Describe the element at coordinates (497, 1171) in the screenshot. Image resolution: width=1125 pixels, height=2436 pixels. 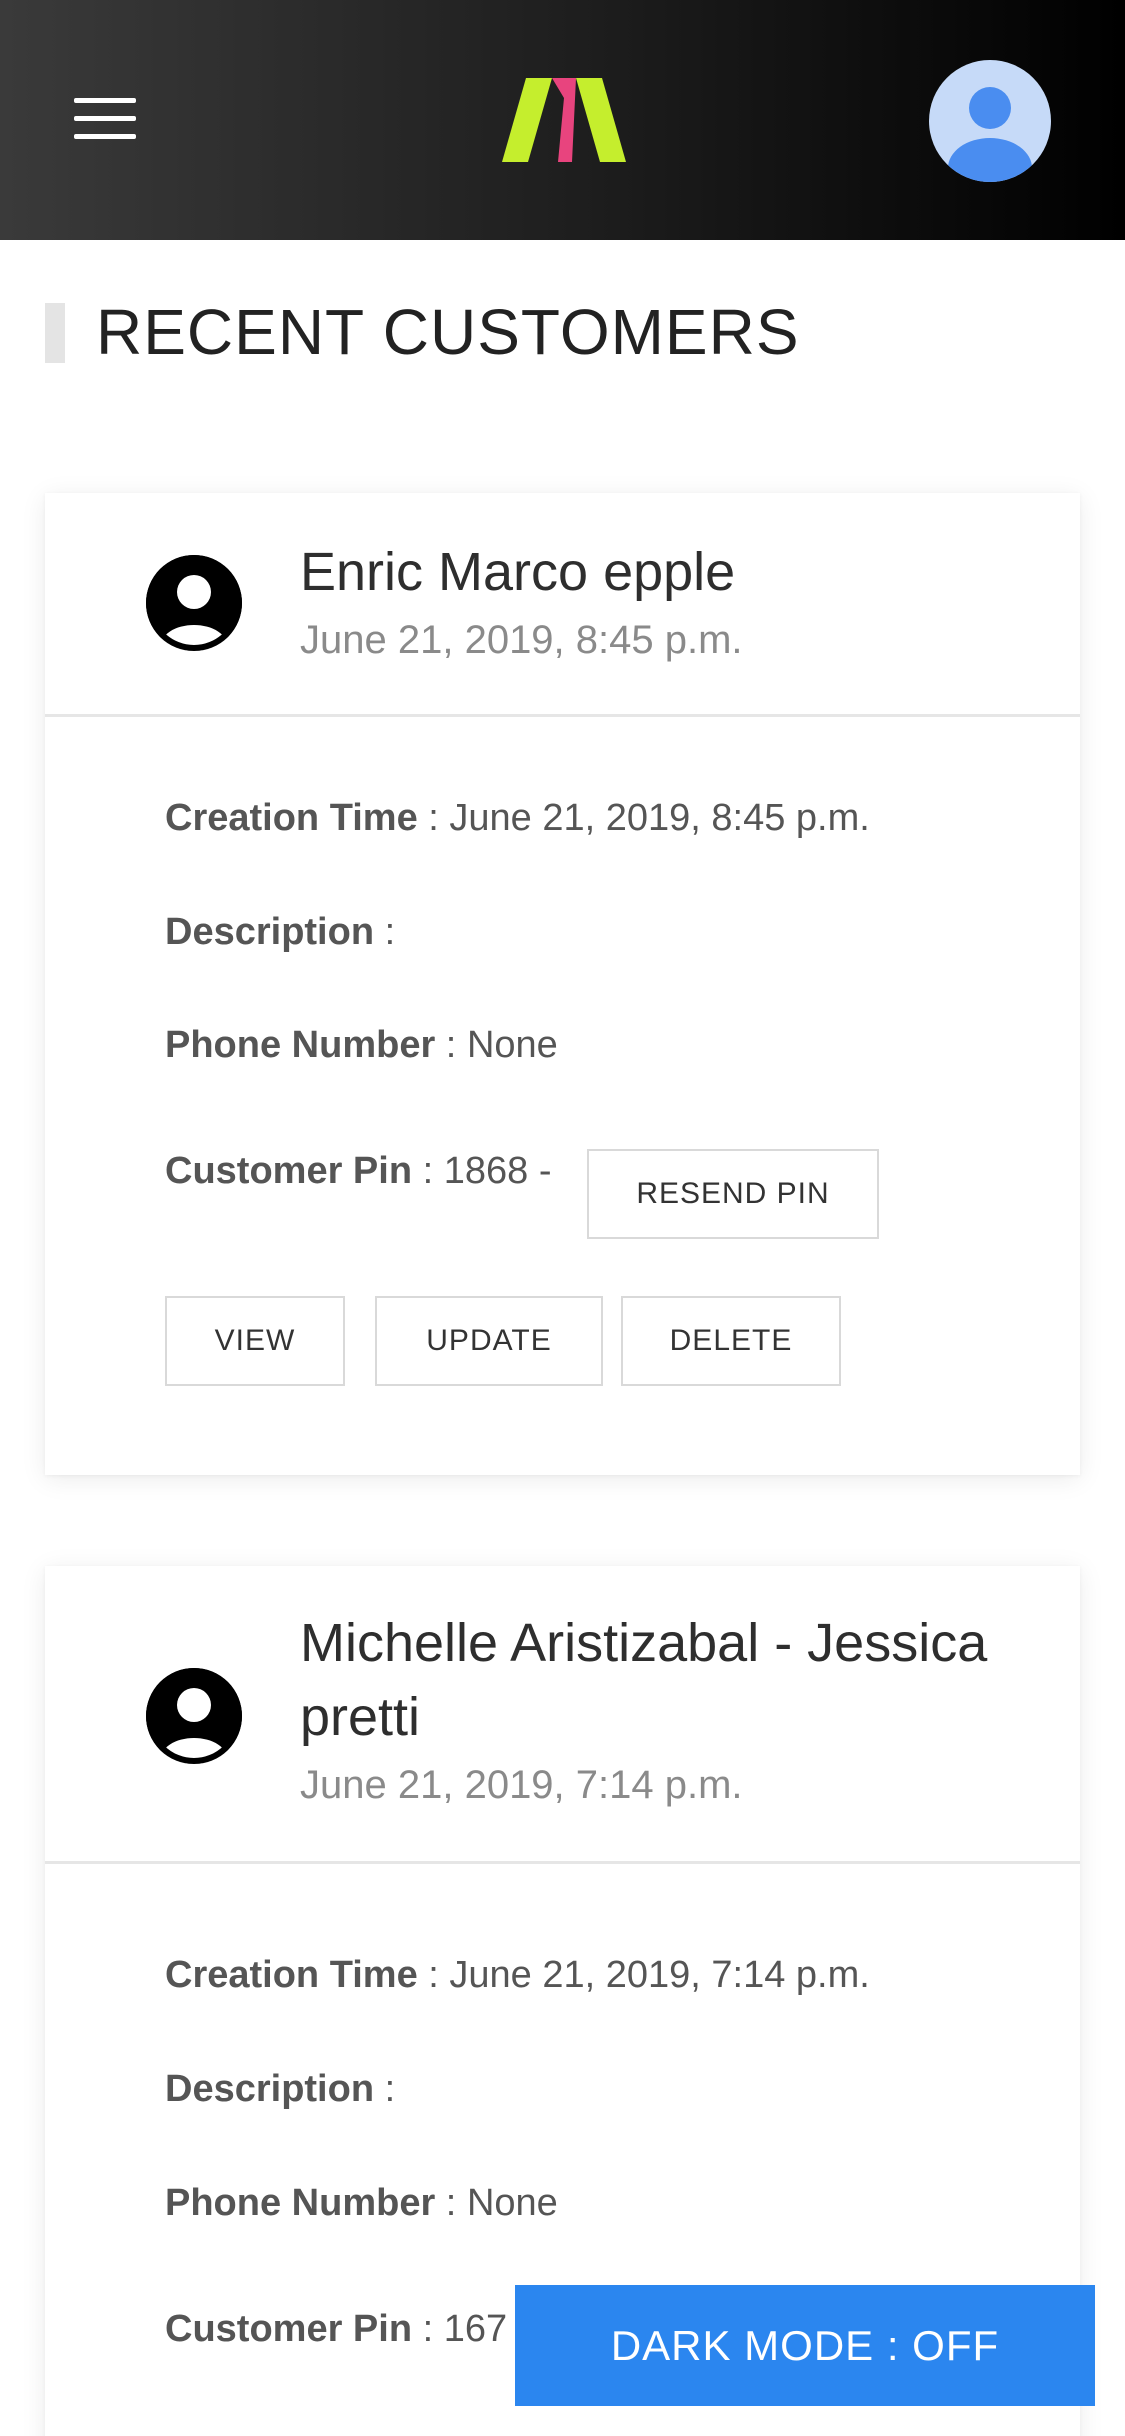
I see `customer-pin-value: 1868 -` at that location.